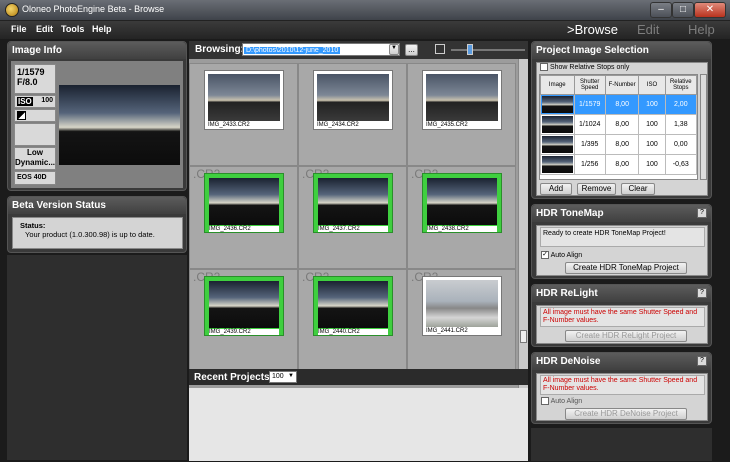 The width and height of the screenshot is (730, 462). What do you see at coordinates (278, 376) in the screenshot?
I see `recent-count-value: 100` at bounding box center [278, 376].